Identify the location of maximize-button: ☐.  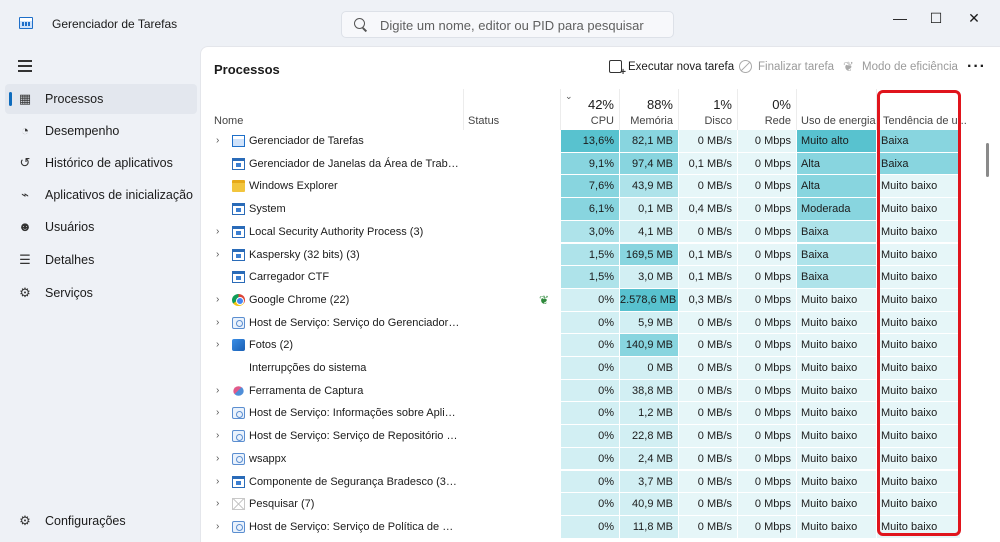
(936, 18).